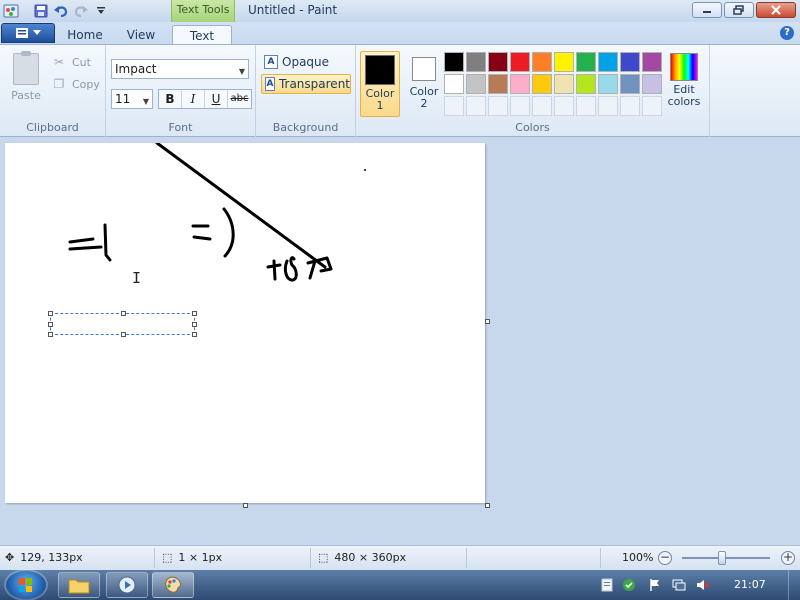  Describe the element at coordinates (10, 557) in the screenshot. I see `move-cursor-icon: ✥` at that location.